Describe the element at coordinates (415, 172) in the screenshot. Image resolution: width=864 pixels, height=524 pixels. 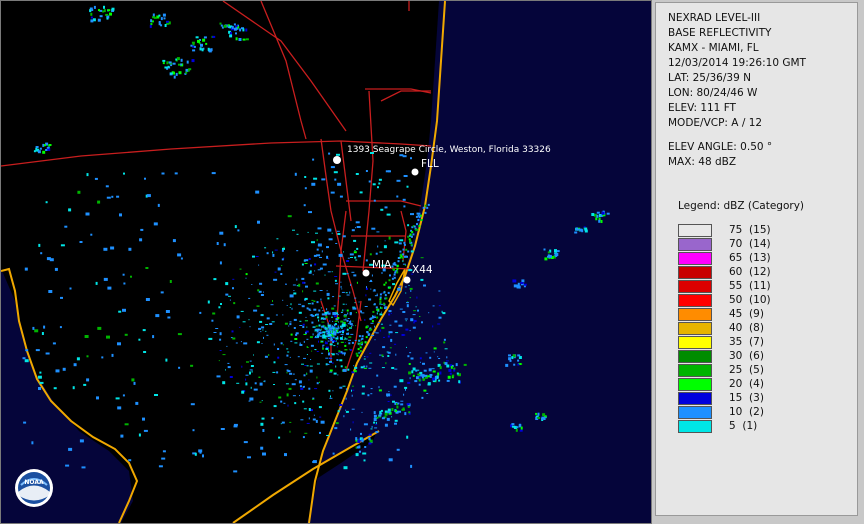
I see `fll-marker` at that location.